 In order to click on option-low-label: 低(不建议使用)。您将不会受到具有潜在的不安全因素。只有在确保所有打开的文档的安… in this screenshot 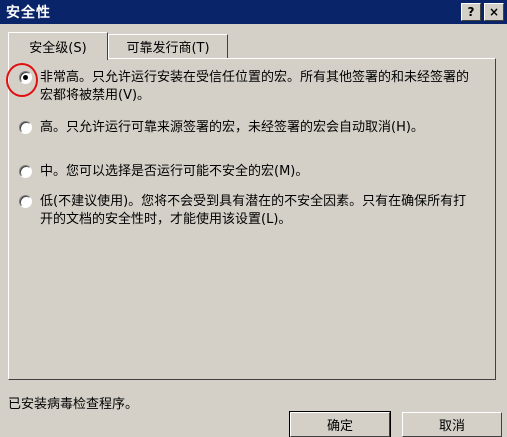, I will do `click(253, 210)`.